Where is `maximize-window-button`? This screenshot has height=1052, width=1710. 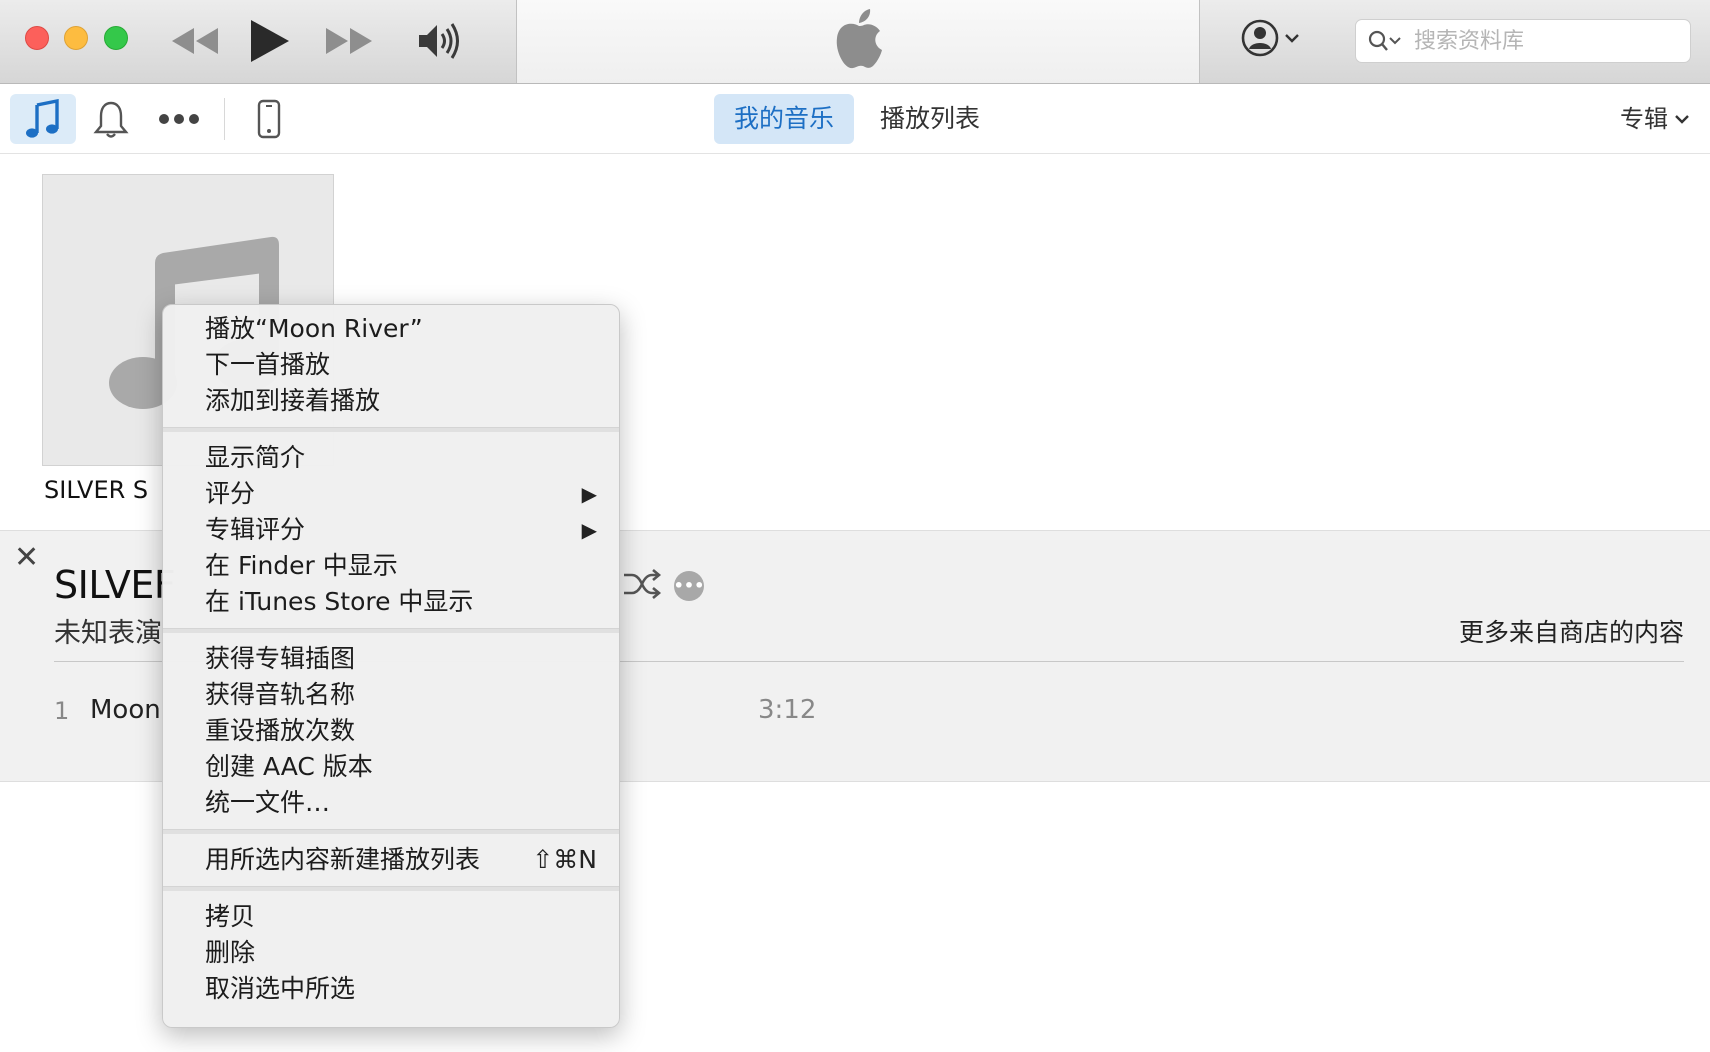
maximize-window-button is located at coordinates (116, 38).